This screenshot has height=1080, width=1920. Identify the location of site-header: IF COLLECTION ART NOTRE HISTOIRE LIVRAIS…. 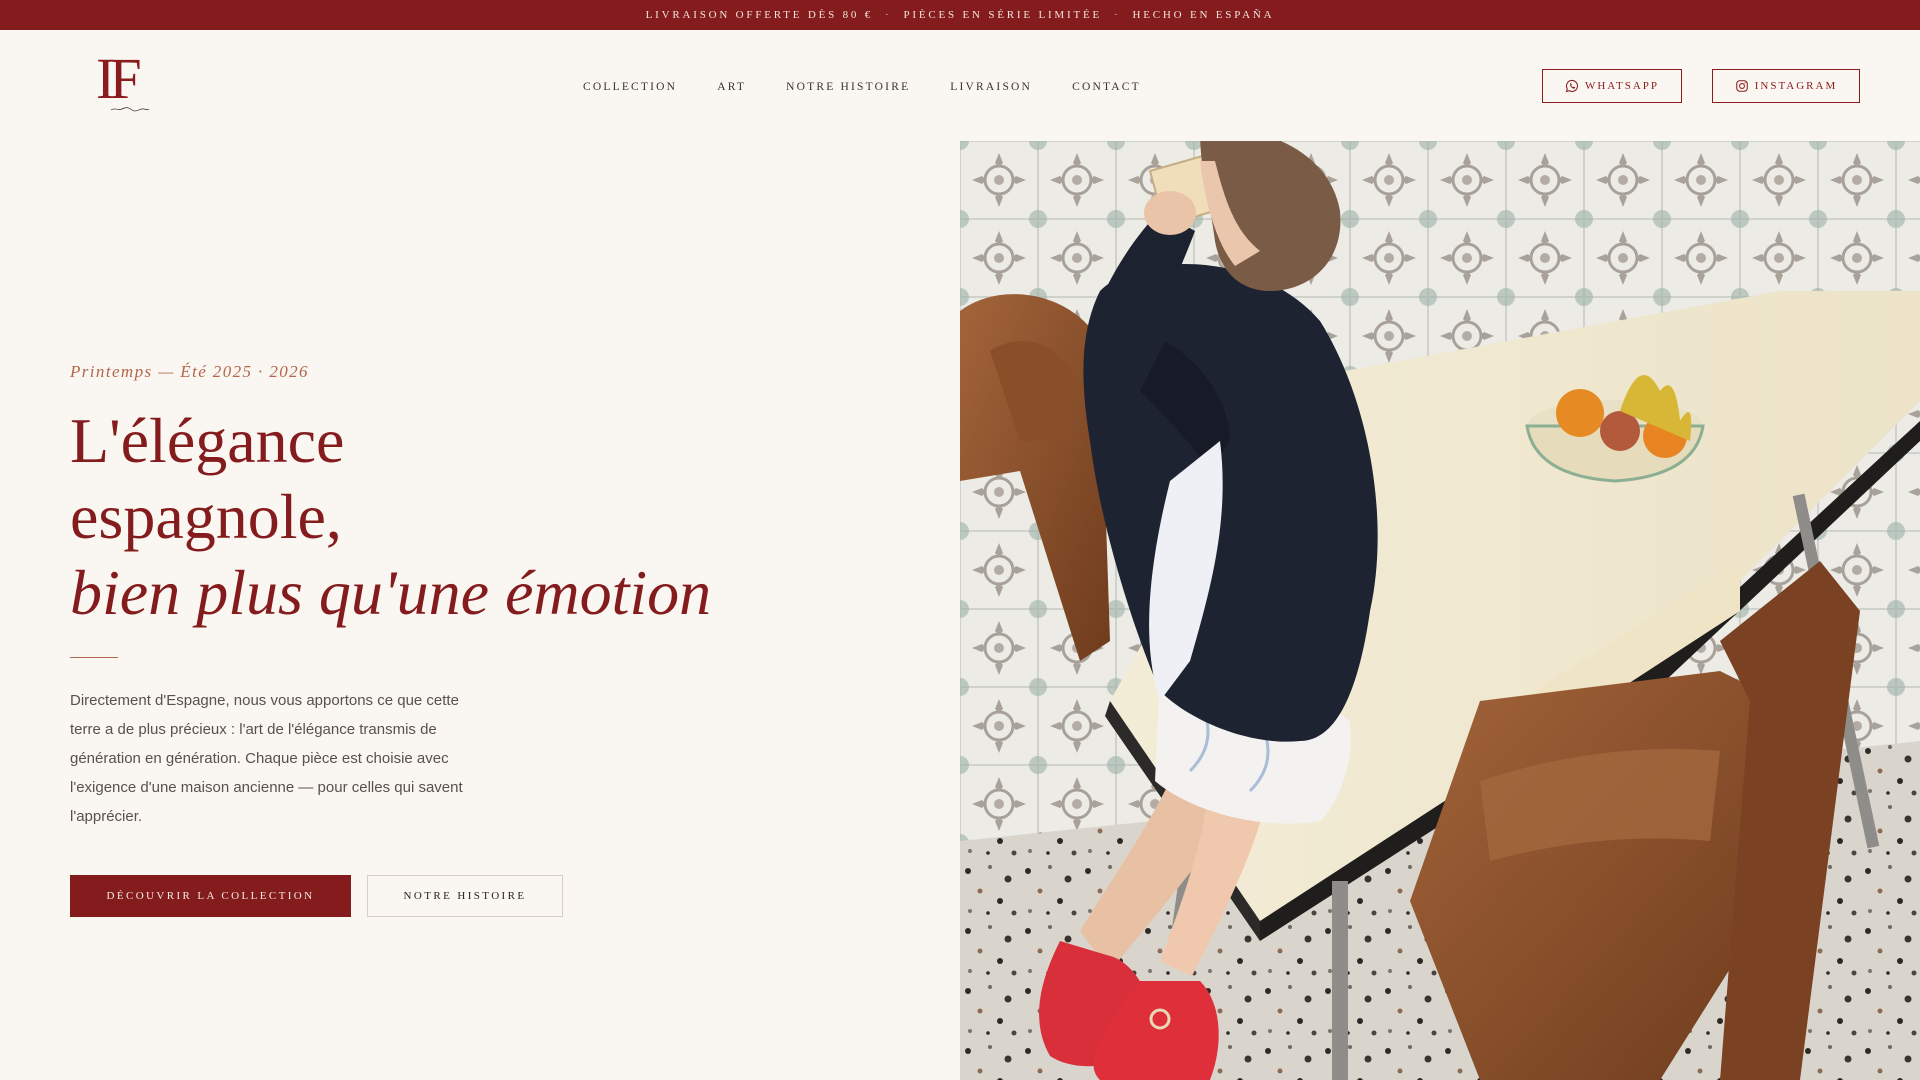
(960, 85).